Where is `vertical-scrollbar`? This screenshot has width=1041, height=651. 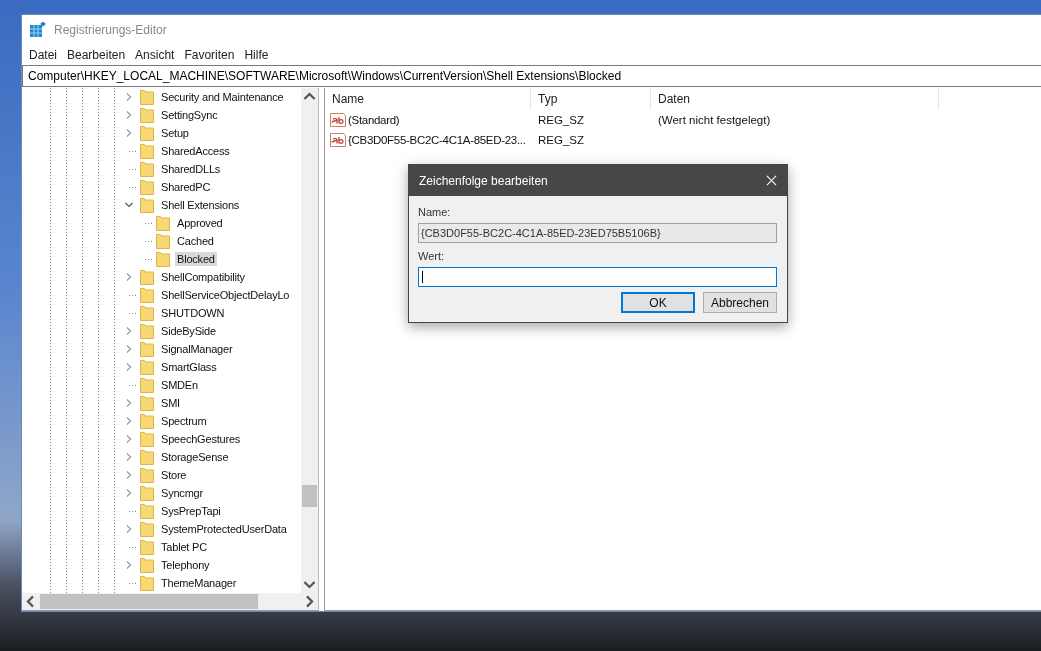 vertical-scrollbar is located at coordinates (309, 340).